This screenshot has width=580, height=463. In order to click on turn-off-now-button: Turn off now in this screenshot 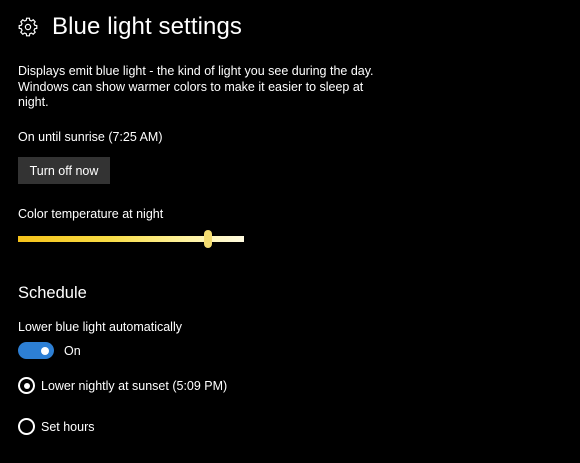, I will do `click(64, 170)`.